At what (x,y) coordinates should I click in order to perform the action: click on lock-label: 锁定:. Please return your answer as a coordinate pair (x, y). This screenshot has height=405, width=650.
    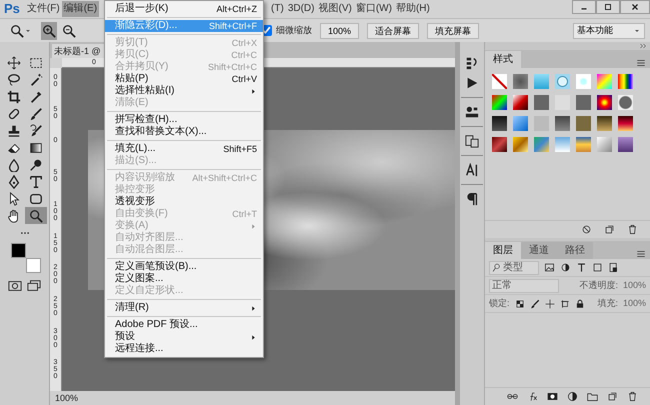
    Looking at the image, I should click on (499, 303).